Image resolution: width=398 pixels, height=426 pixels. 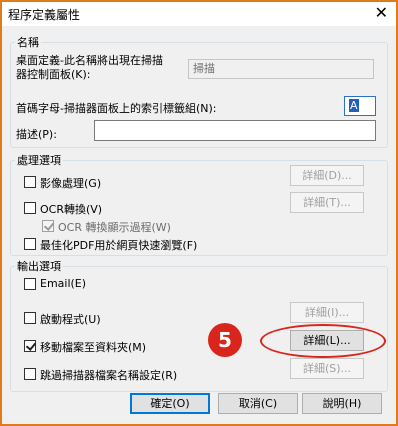 What do you see at coordinates (225, 340) in the screenshot?
I see `step-number-badge: 5` at bounding box center [225, 340].